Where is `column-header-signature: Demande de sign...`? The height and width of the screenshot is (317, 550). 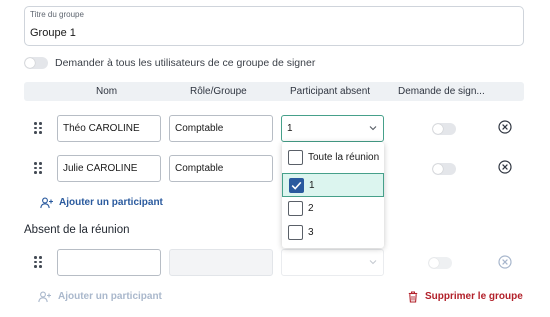
column-header-signature: Demande de sign... is located at coordinates (441, 91).